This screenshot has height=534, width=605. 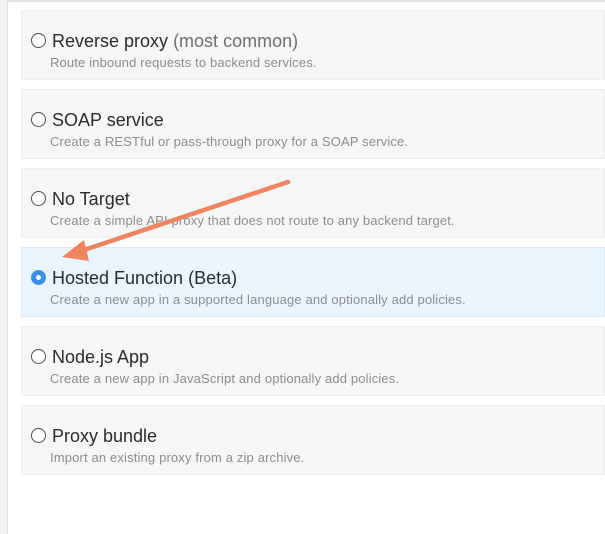 I want to click on option-title: Reverse proxy (most common), so click(x=175, y=41).